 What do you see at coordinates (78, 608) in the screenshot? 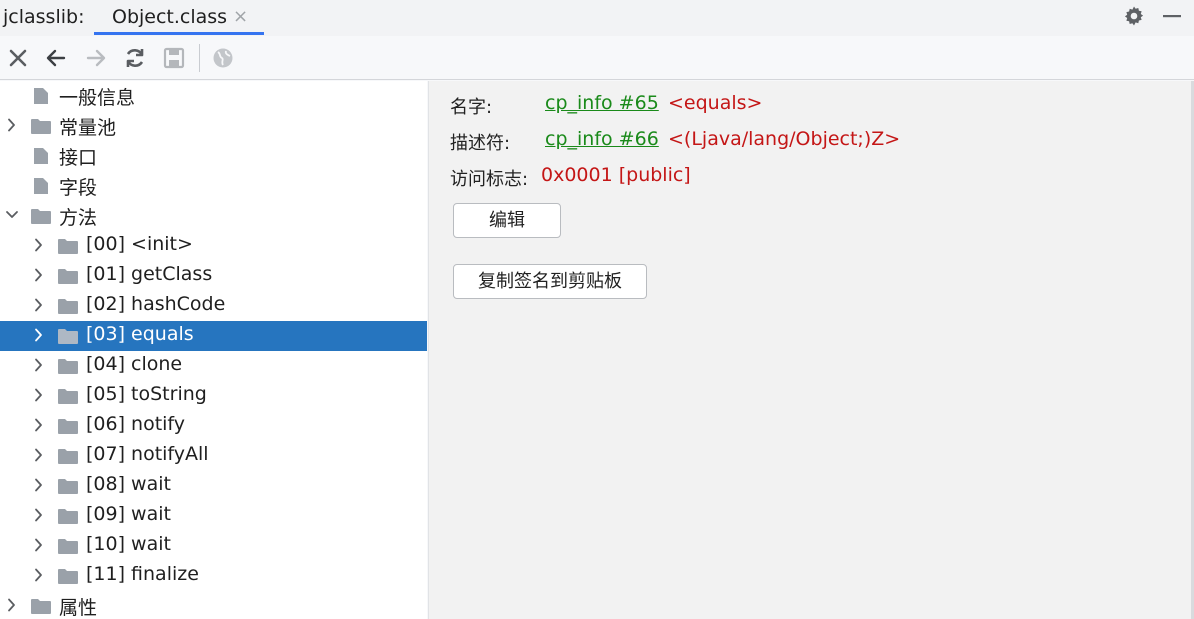
I see `tree-item-label: 属性` at bounding box center [78, 608].